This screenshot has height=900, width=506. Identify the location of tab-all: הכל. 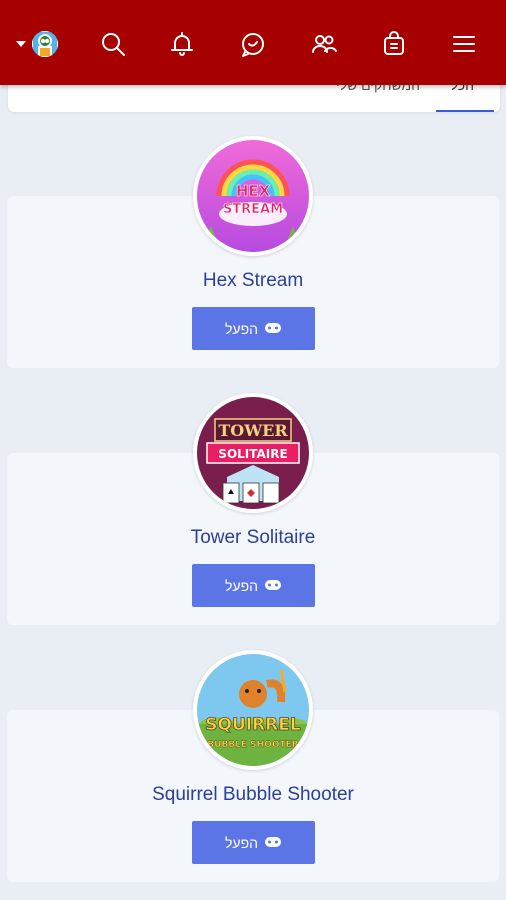
(465, 94).